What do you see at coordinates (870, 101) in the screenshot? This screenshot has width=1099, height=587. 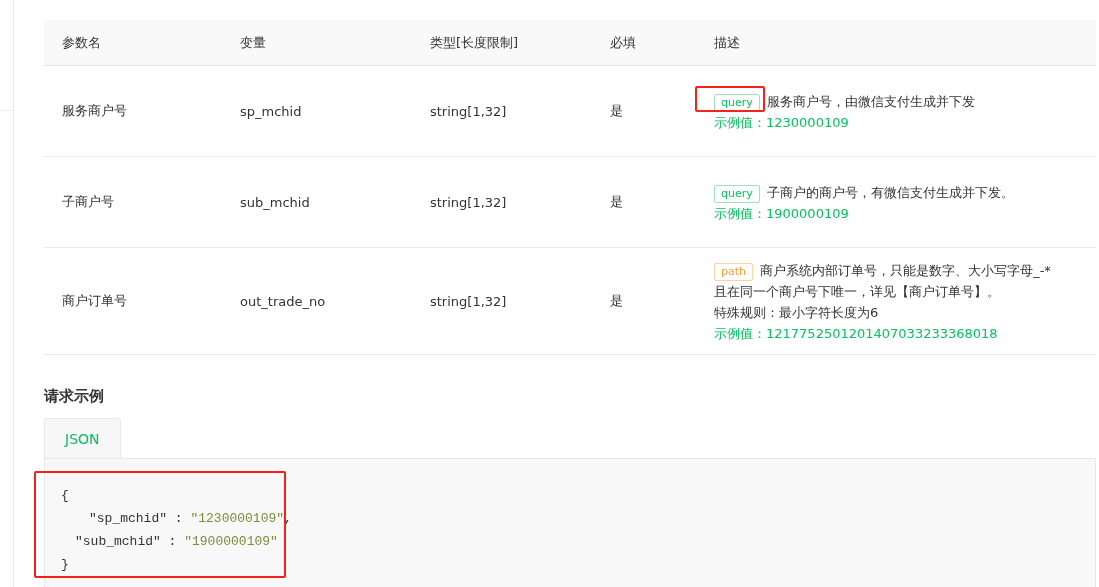 I see `description-text: 服务商户号，由微信支付生成并下发` at bounding box center [870, 101].